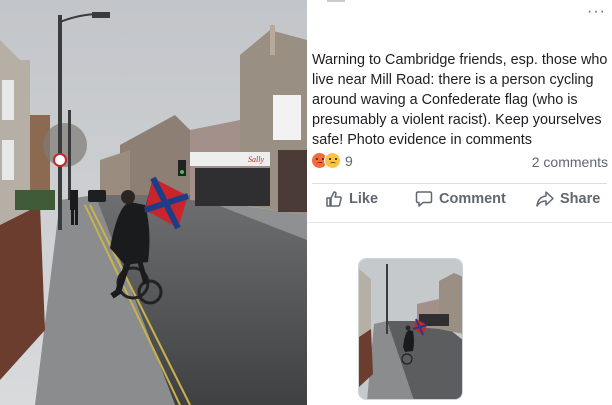  Describe the element at coordinates (232, 187) in the screenshot. I see `shopfront` at that location.